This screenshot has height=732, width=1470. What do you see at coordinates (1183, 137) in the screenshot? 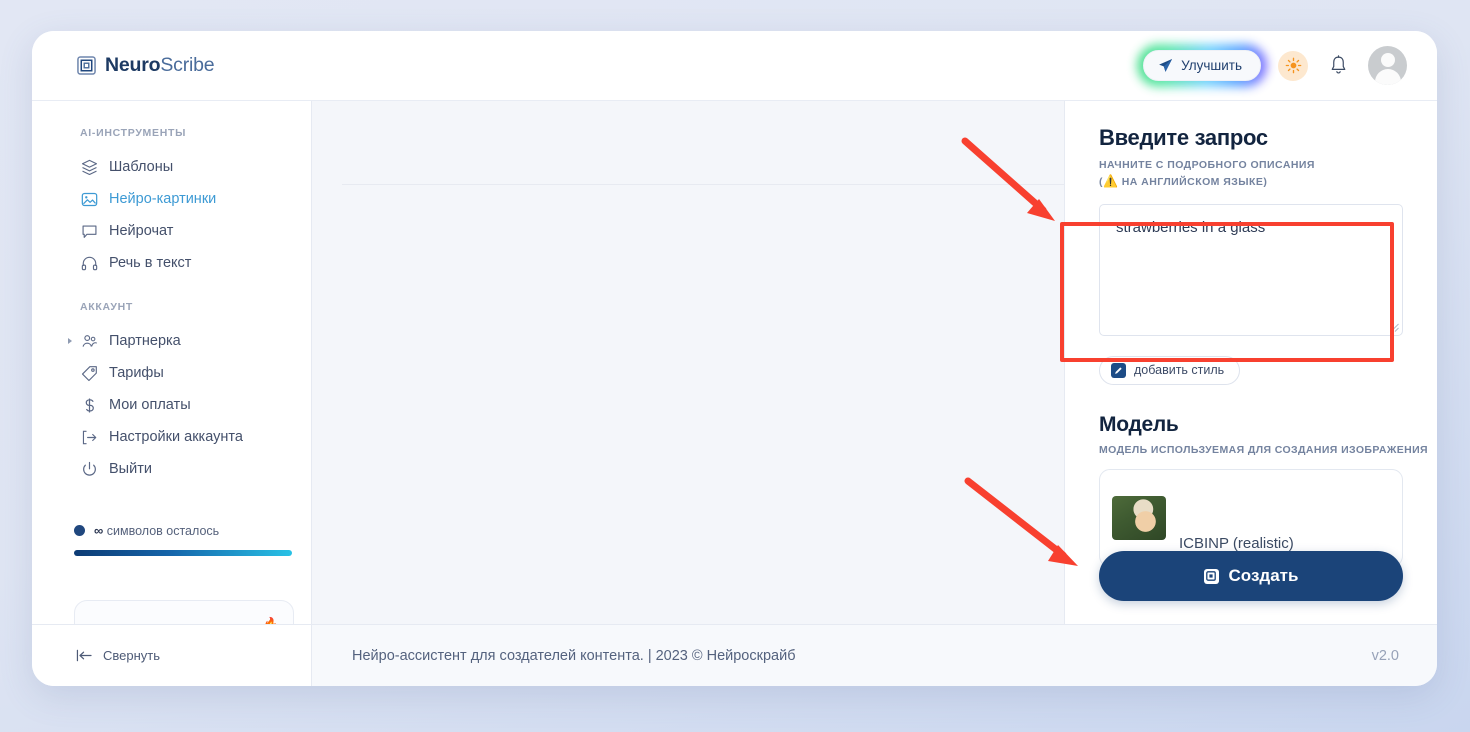
I see `prompt-section-title: Введите запрос` at bounding box center [1183, 137].